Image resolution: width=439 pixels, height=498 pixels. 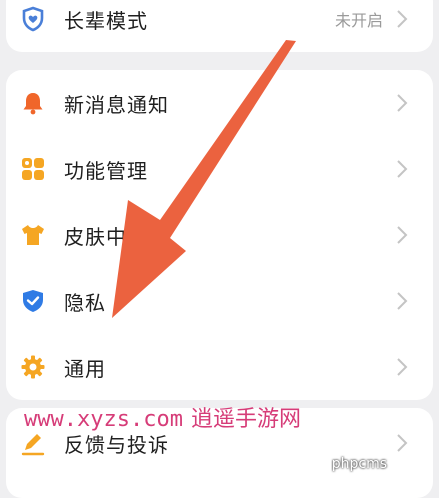 What do you see at coordinates (33, 301) in the screenshot?
I see `shield-check-icon` at bounding box center [33, 301].